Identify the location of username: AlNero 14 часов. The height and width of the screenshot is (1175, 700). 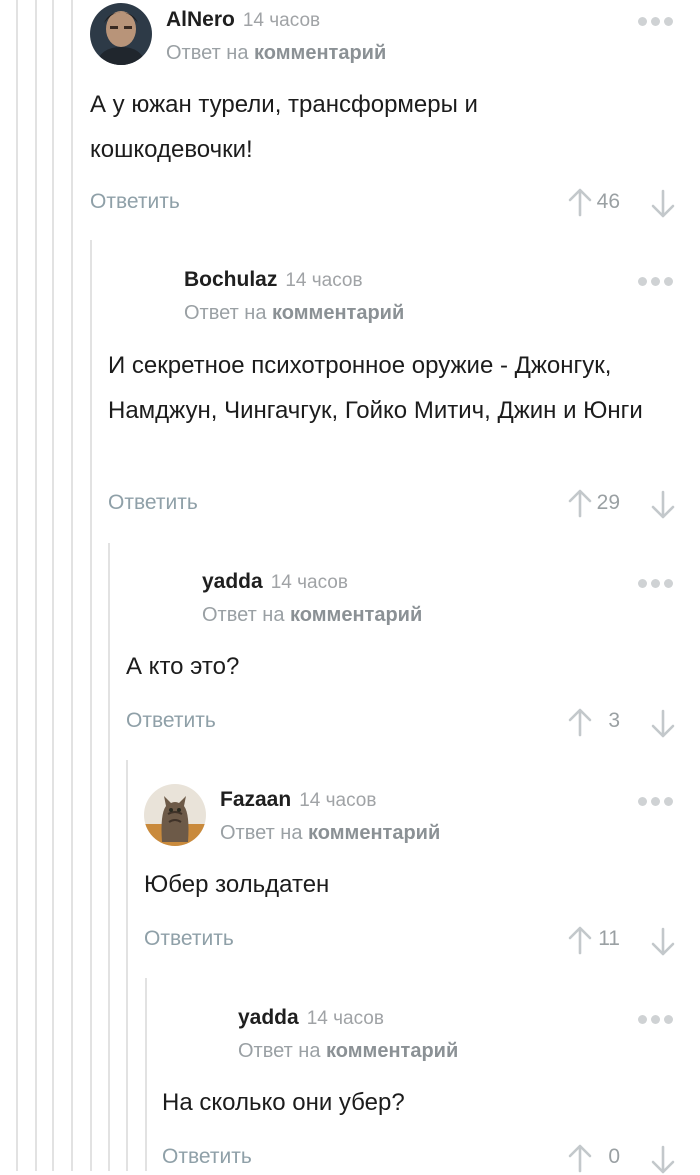
(243, 20).